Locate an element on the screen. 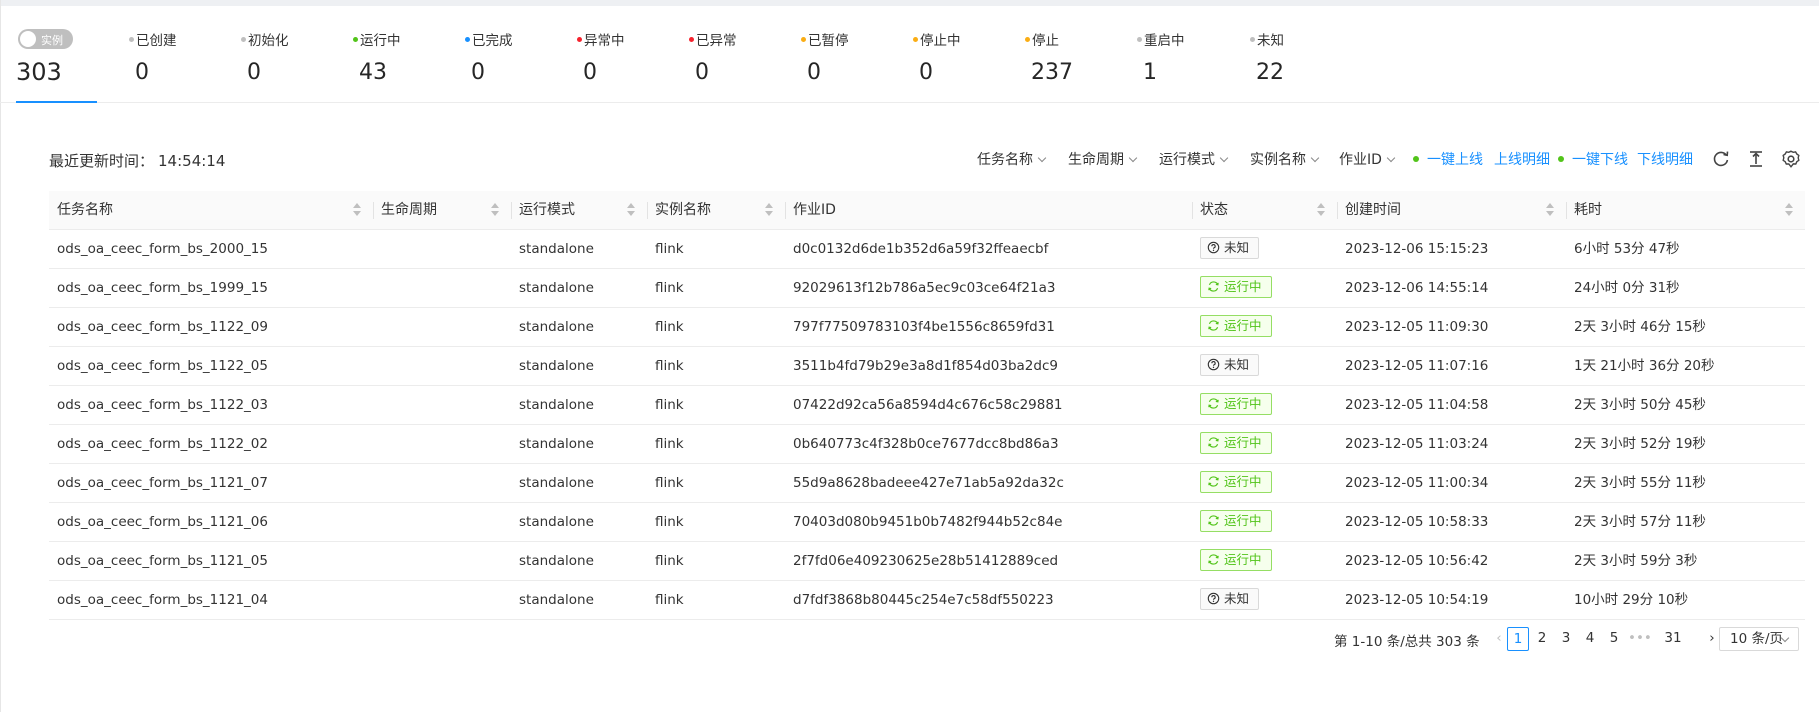 This screenshot has height=712, width=1819. cell-job-id: 0b640773c4f328b0ce7677dcc8bd86a3 is located at coordinates (926, 444).